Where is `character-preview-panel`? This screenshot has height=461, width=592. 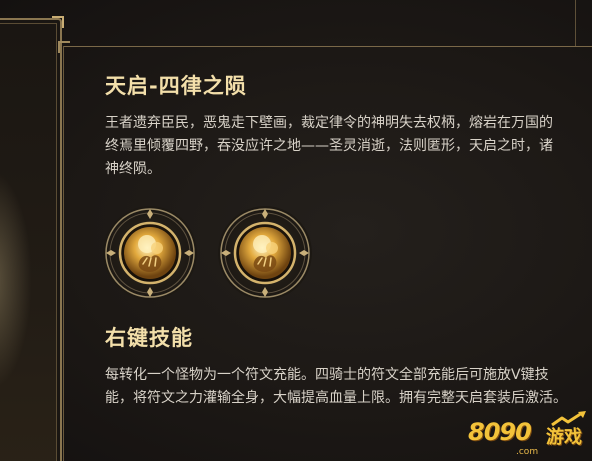 character-preview-panel is located at coordinates (32, 238).